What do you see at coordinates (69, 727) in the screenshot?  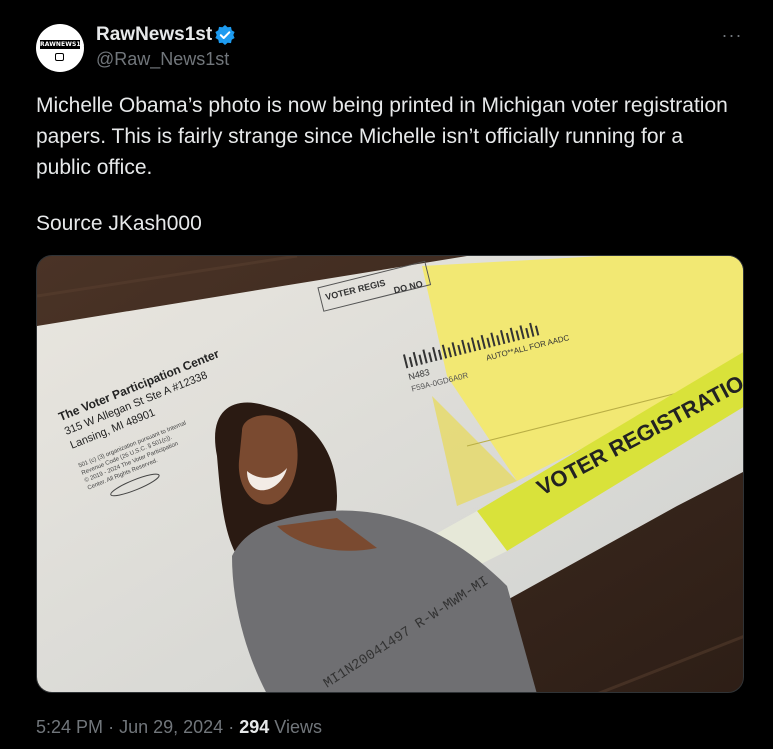 I see `tweet-time: 5:24 PM` at bounding box center [69, 727].